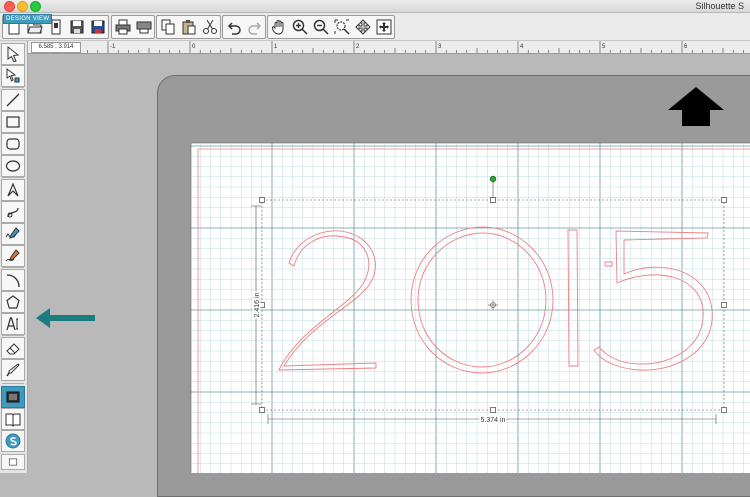 The width and height of the screenshot is (750, 497). I want to click on select-icon, so click(13, 54).